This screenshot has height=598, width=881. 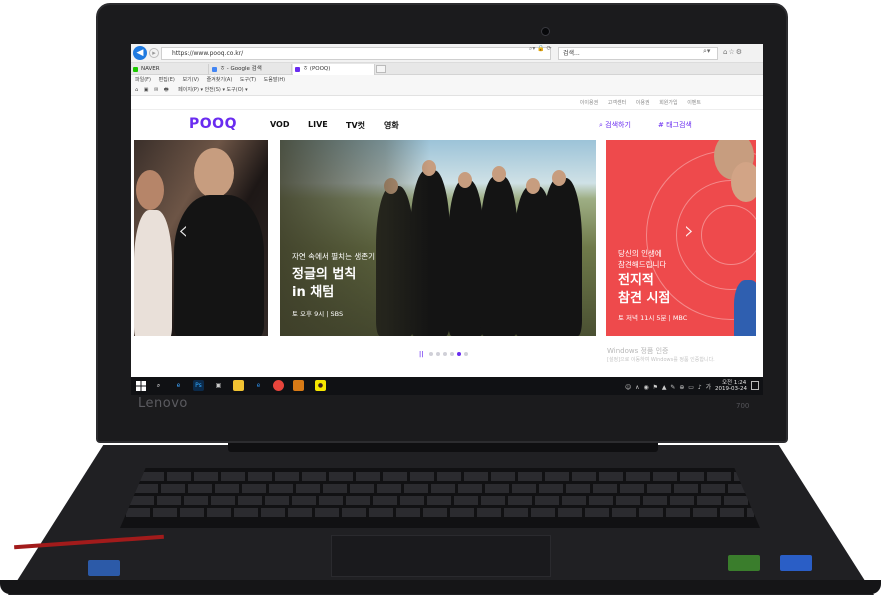 I want to click on tab-strip: NAVER ㅎ - Google 검색 ㅎ (POOQ), so click(x=447, y=69).